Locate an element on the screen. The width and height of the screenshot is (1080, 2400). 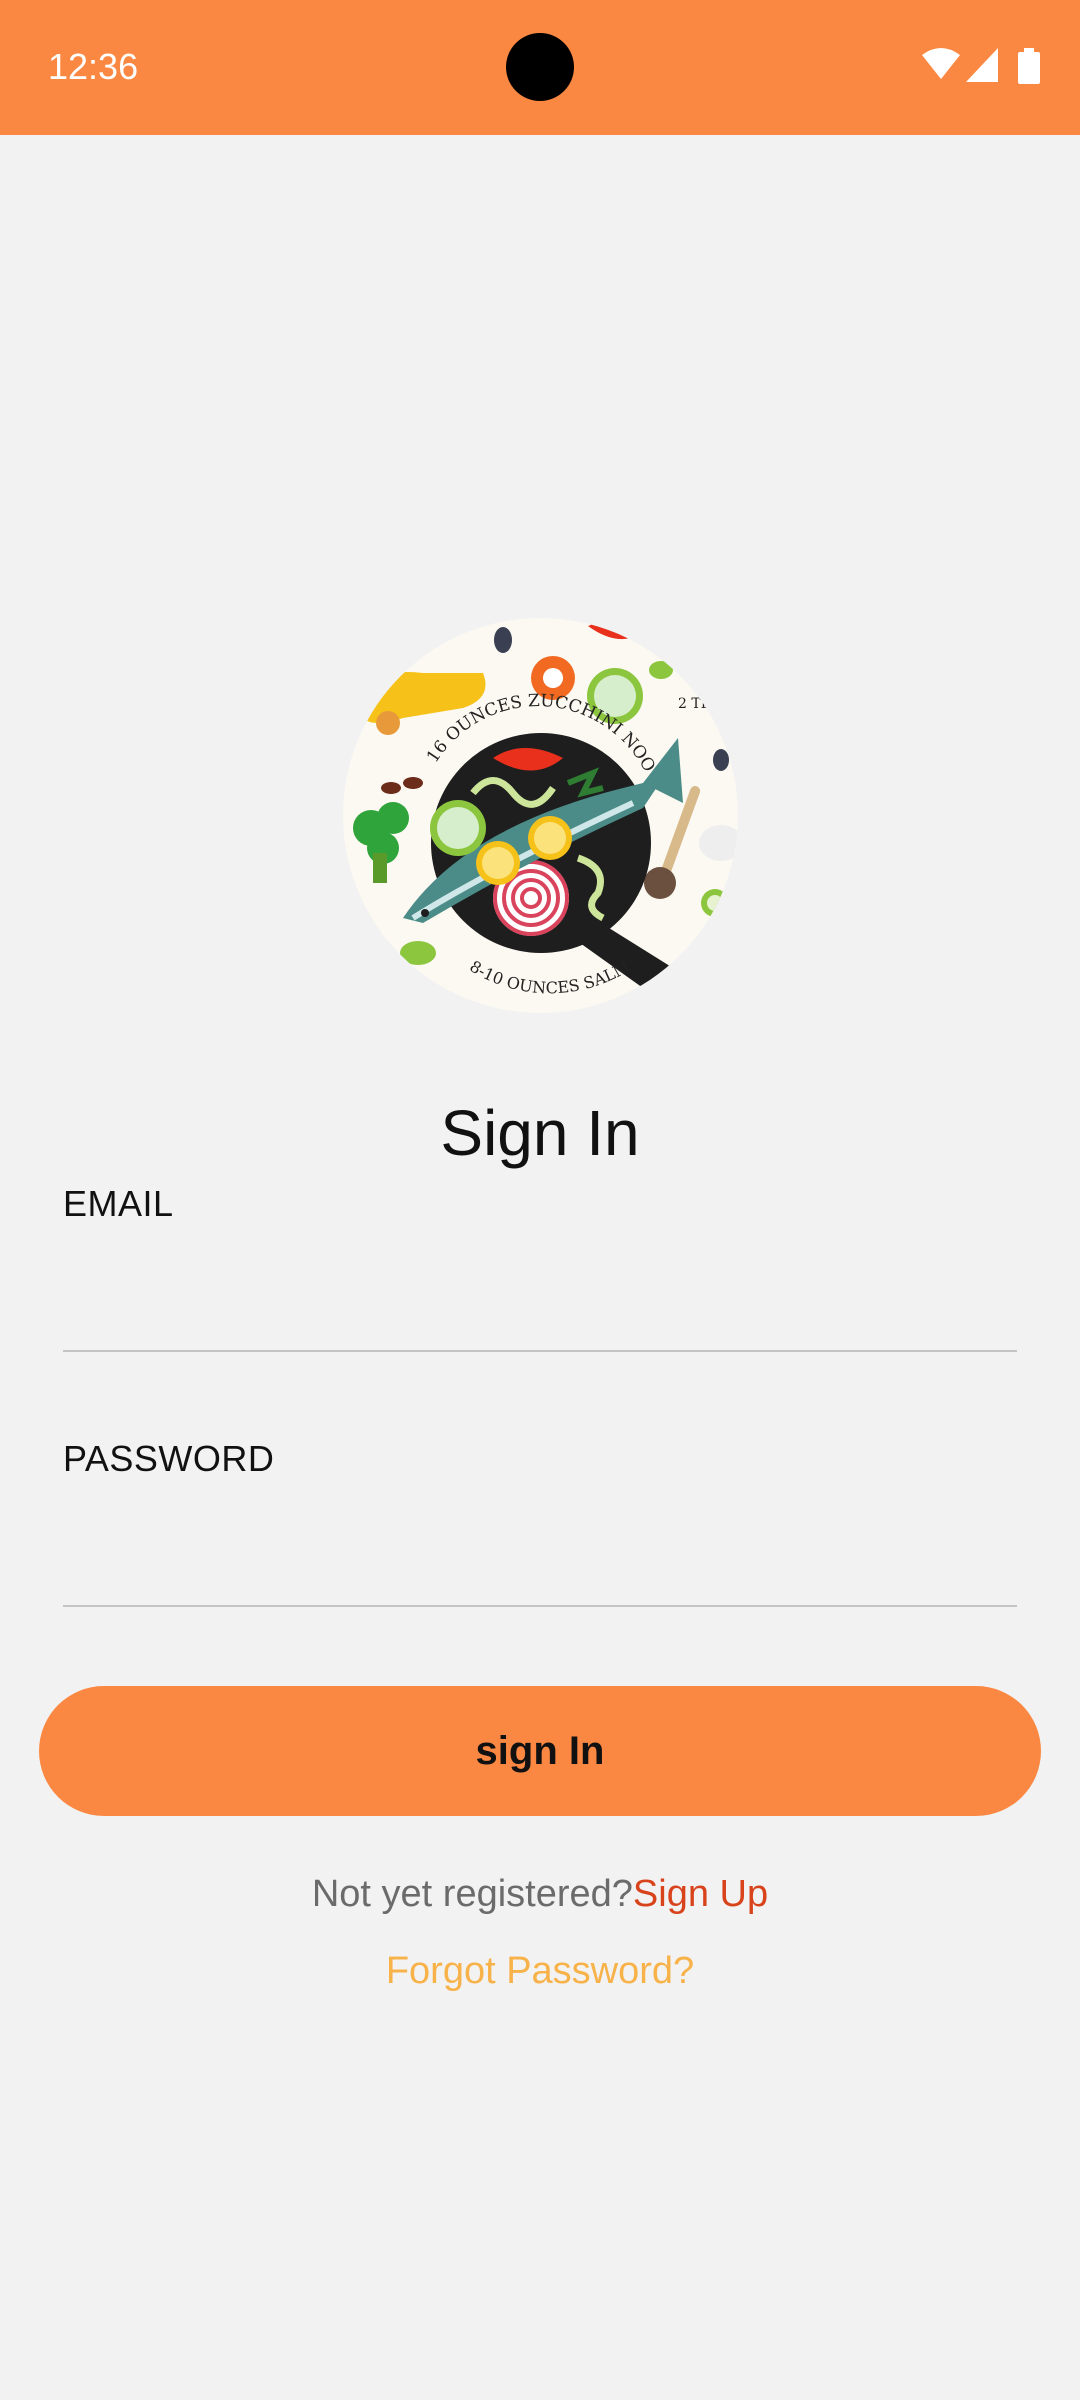
logo-label-side: 2 TEA LEMON is located at coordinates (708, 704).